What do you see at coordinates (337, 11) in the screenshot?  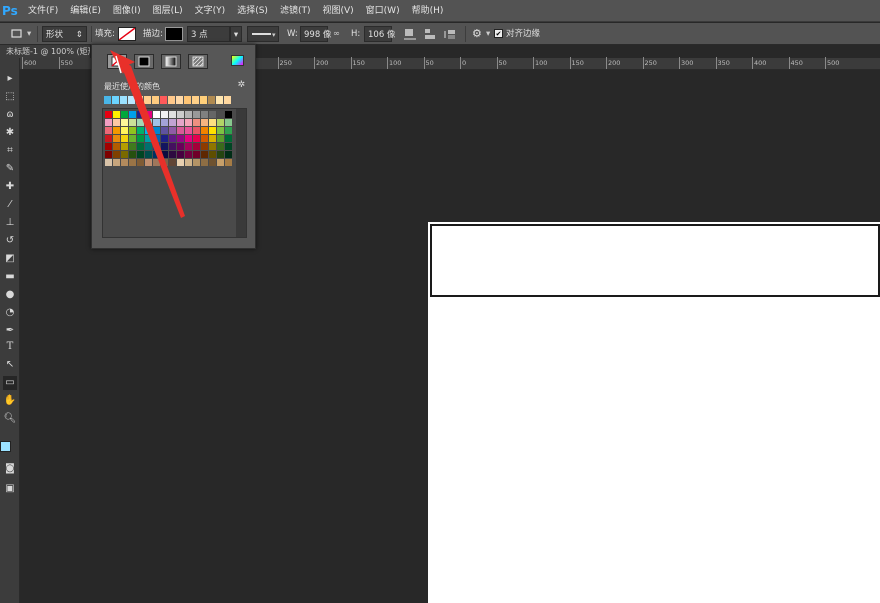 I see `menu-view: 视图(V)` at bounding box center [337, 11].